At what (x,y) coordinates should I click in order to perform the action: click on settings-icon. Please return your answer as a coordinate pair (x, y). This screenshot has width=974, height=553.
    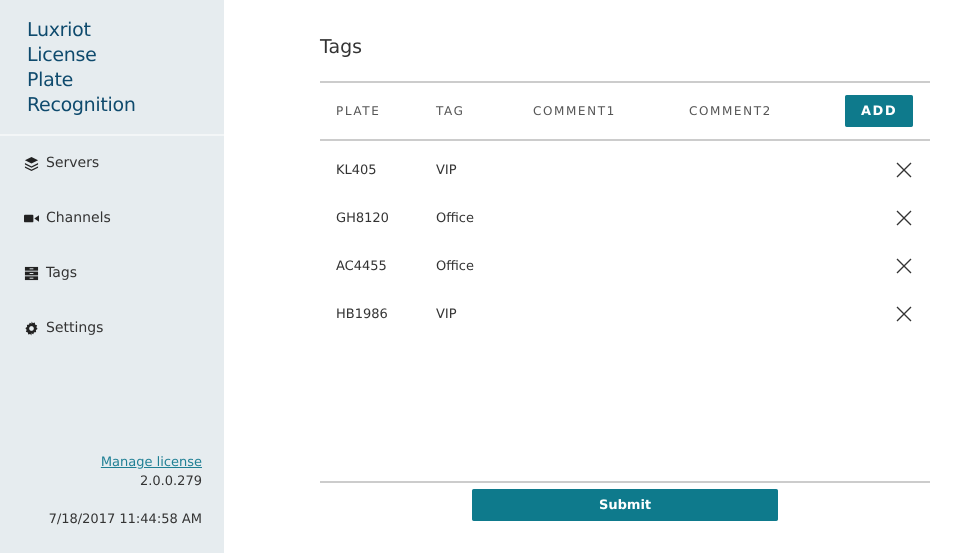
    Looking at the image, I should click on (31, 328).